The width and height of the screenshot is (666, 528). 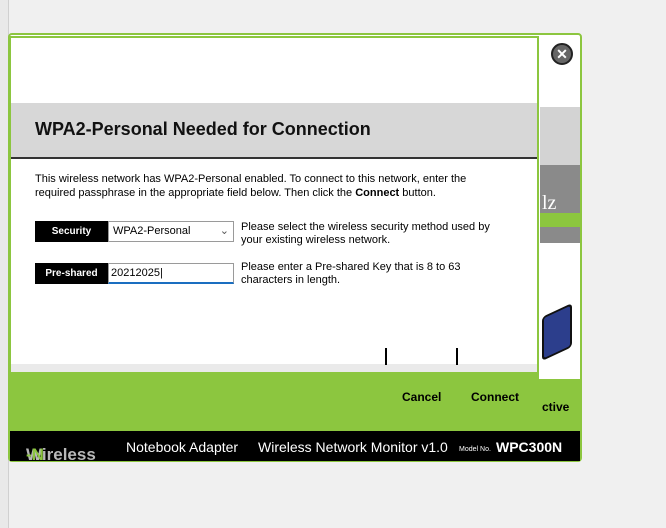 What do you see at coordinates (35, 454) in the screenshot?
I see `brand-n: -N` at bounding box center [35, 454].